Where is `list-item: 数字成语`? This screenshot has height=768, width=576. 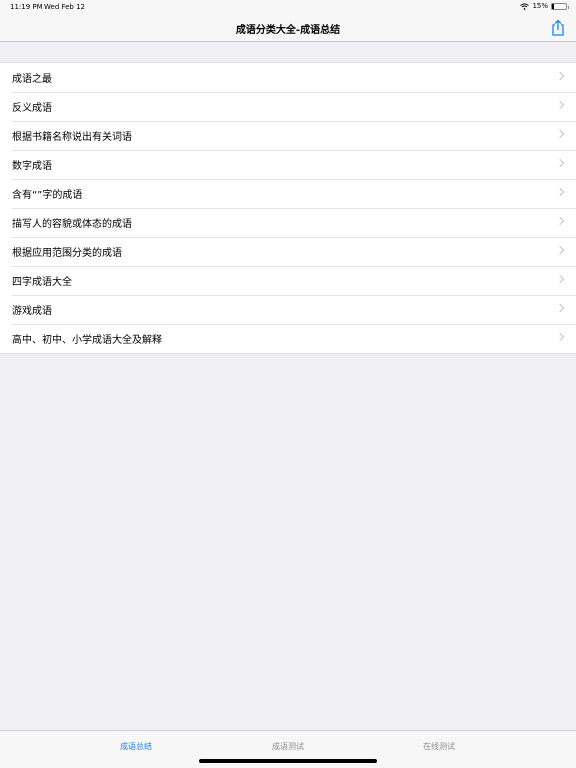 list-item: 数字成语 is located at coordinates (288, 164).